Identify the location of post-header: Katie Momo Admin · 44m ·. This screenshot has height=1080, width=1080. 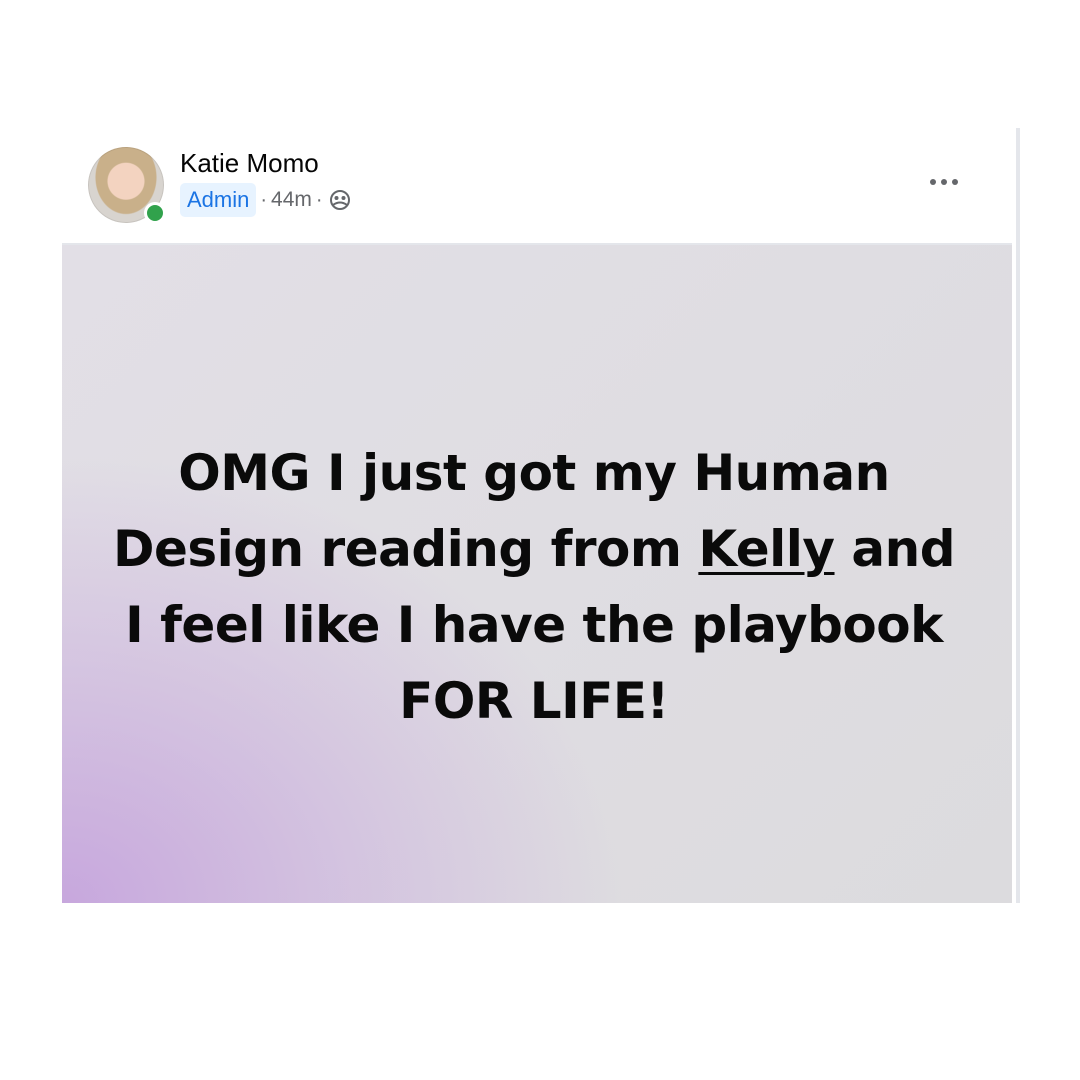
(537, 186).